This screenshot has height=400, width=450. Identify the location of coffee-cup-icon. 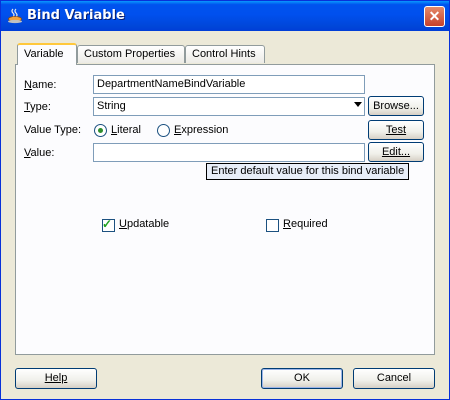
(15, 16).